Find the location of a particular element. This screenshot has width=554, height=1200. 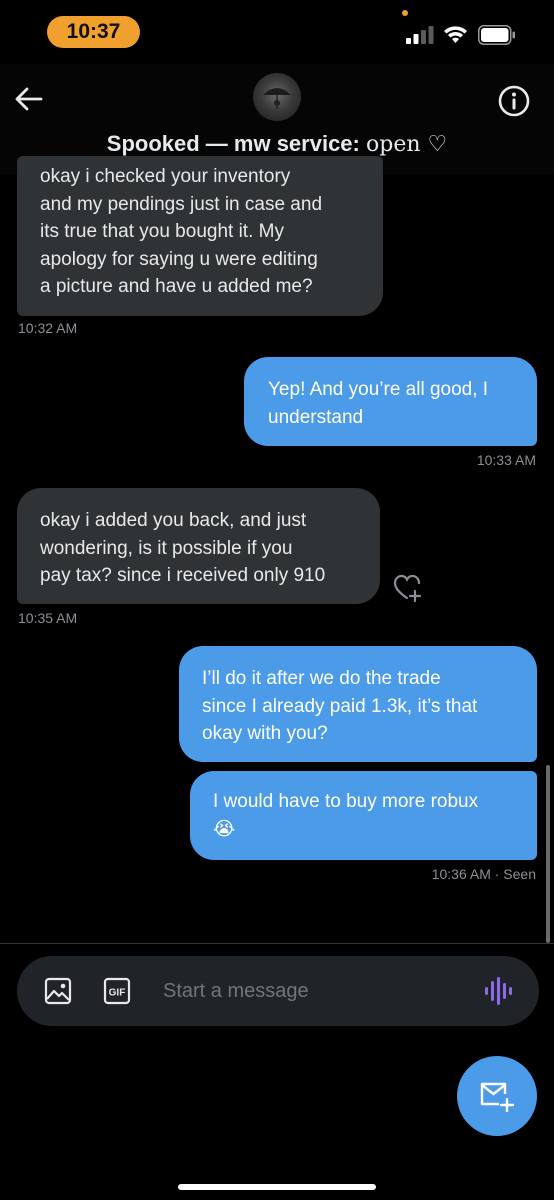

message-line: 😭 is located at coordinates (224, 829).